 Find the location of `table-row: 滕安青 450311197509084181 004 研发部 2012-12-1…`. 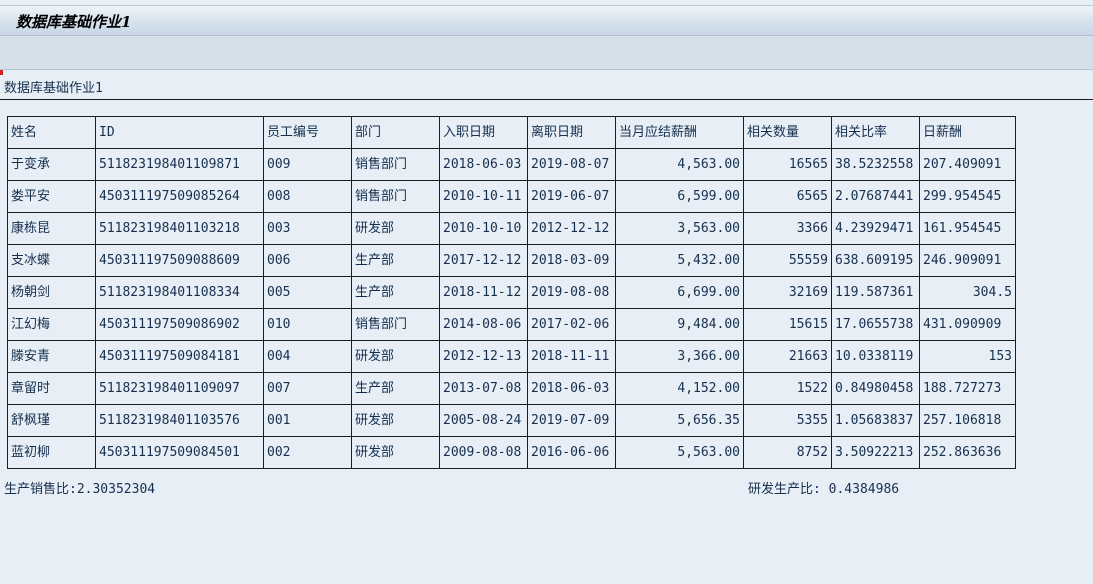

table-row: 滕安青 450311197509084181 004 研发部 2012-12-1… is located at coordinates (511, 356).